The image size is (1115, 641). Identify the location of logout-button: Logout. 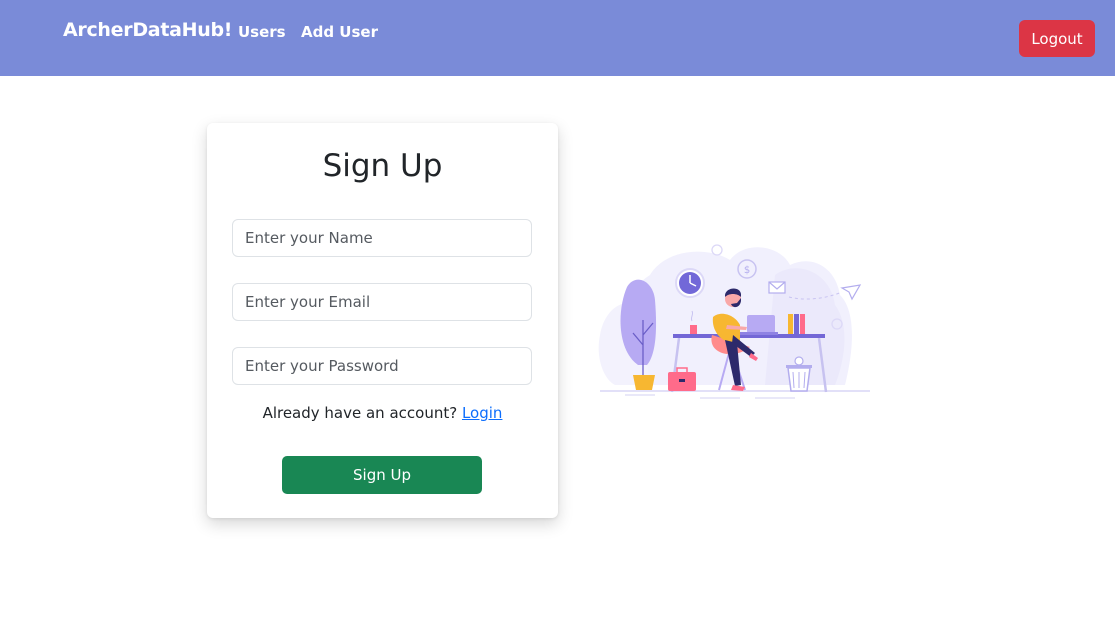
(1057, 38).